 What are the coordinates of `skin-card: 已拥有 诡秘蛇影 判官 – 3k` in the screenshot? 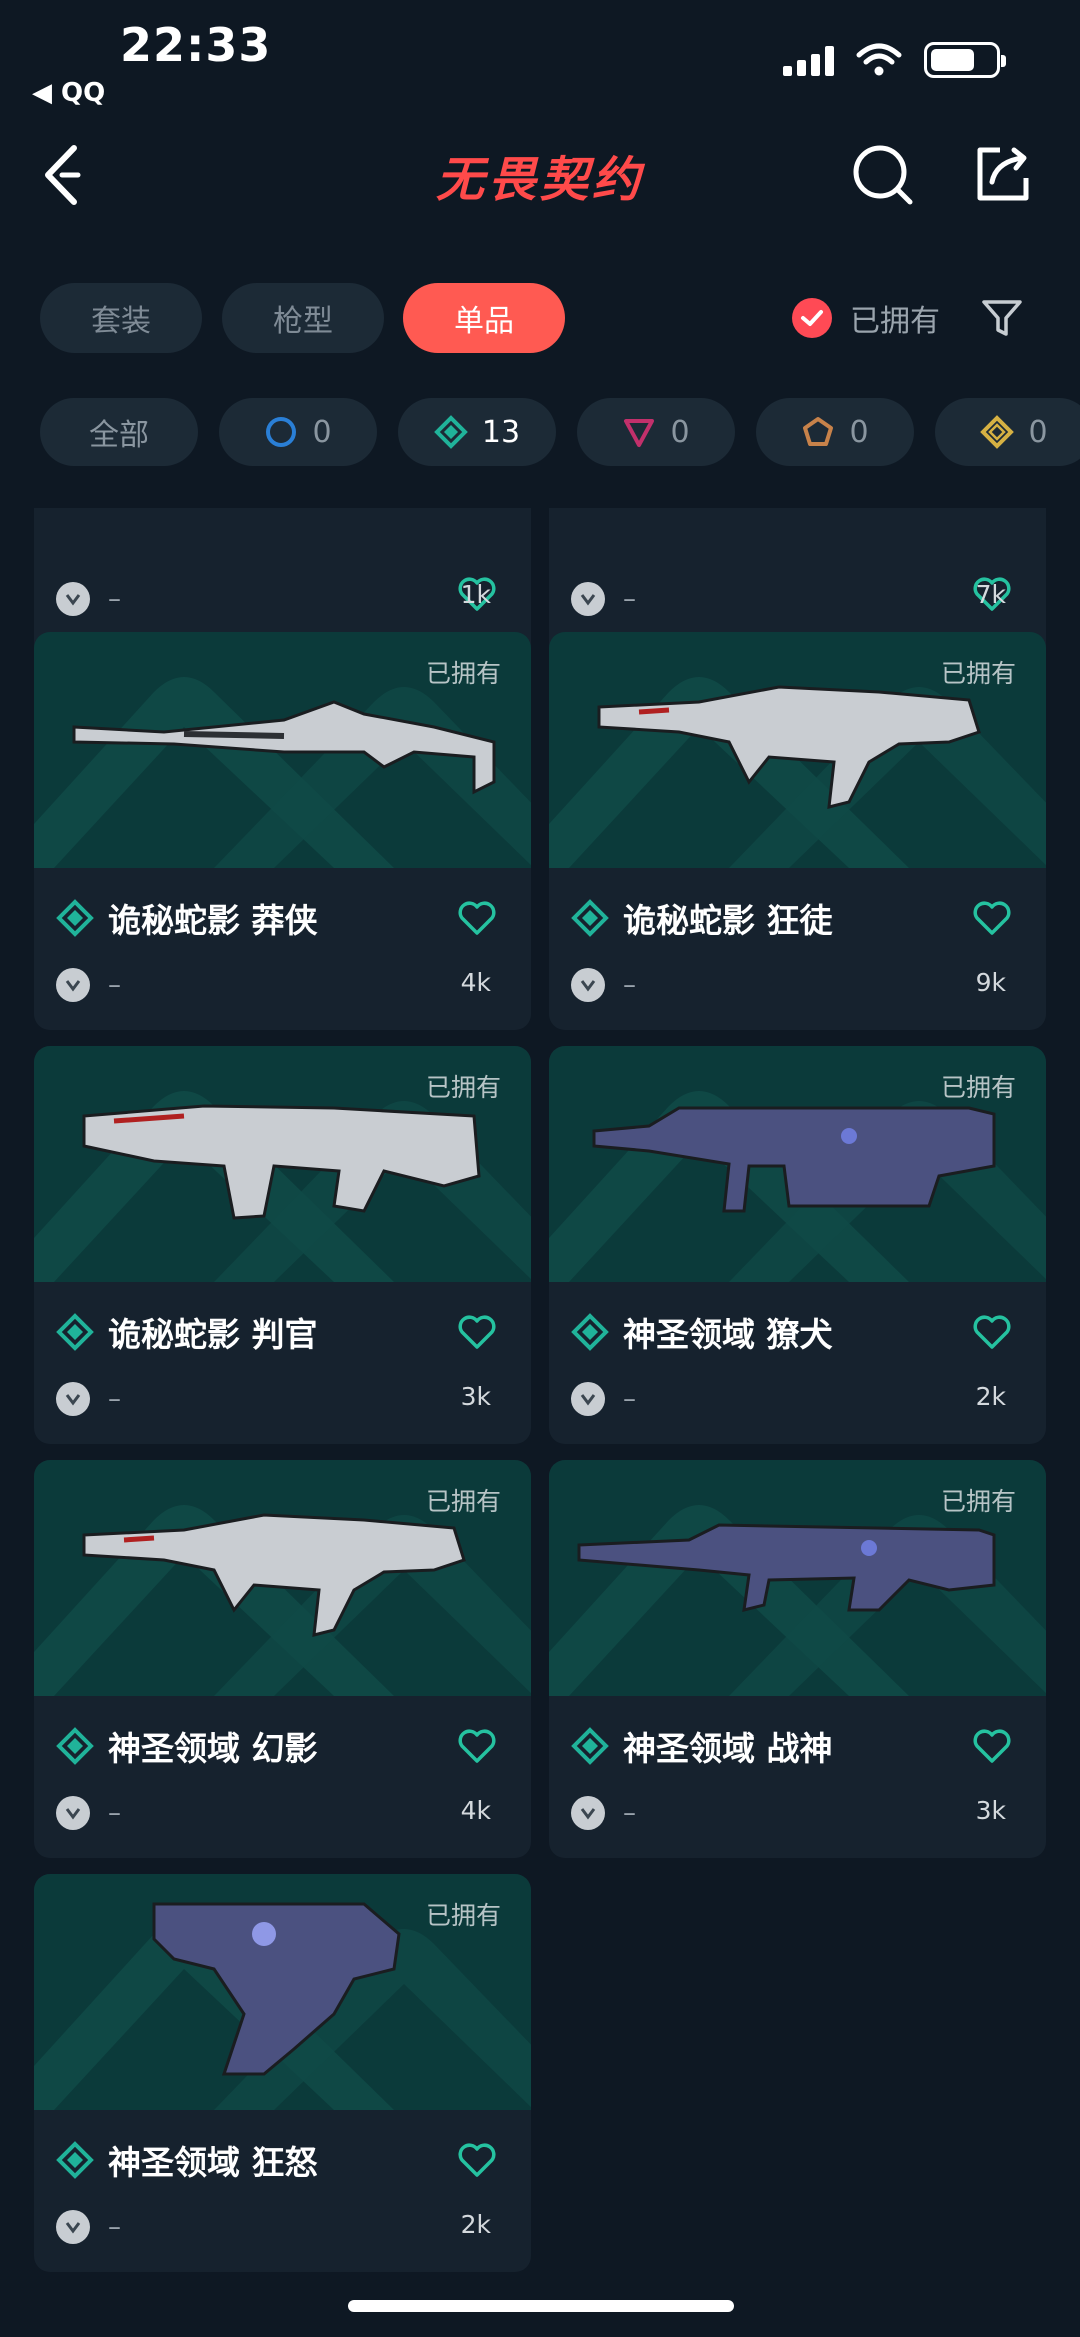 It's located at (282, 1245).